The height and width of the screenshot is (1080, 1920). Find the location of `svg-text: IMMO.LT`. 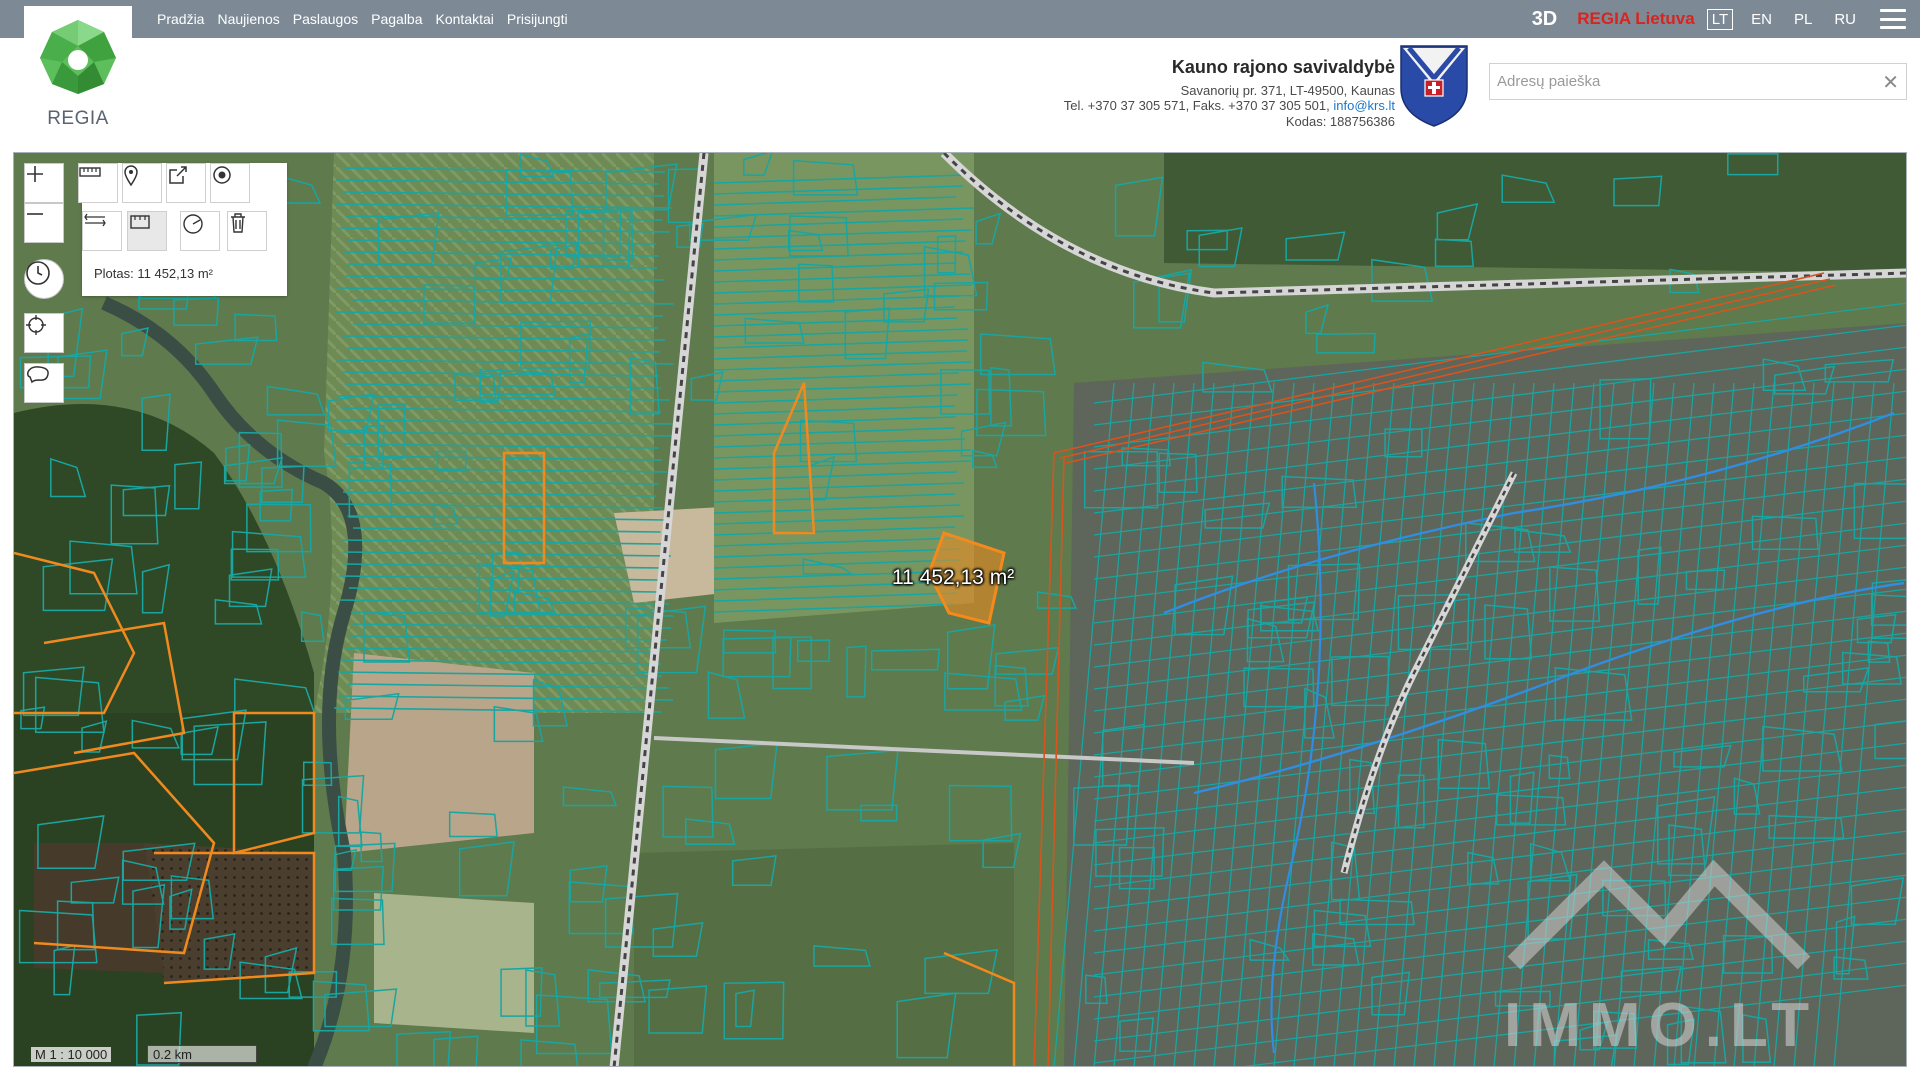

svg-text: IMMO.LT is located at coordinates (1660, 1025).